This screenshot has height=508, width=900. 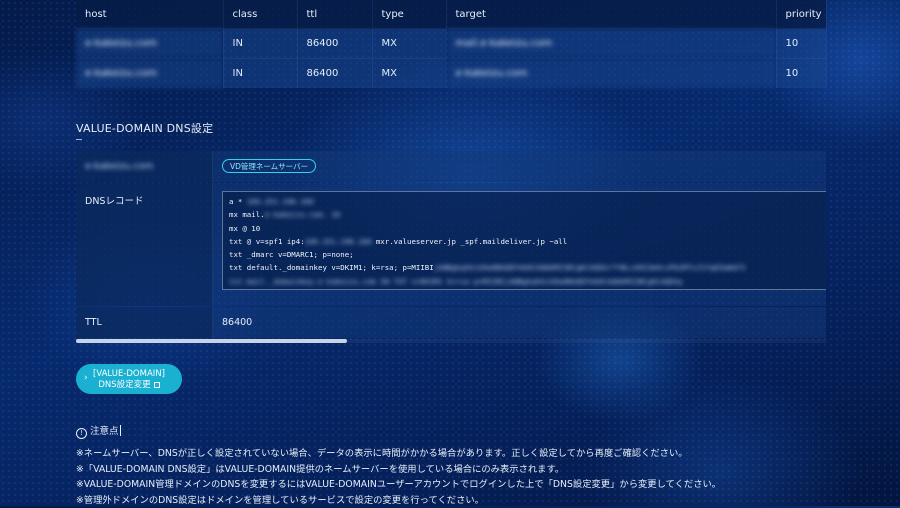 I want to click on col-priority: priority, so click(x=801, y=14).